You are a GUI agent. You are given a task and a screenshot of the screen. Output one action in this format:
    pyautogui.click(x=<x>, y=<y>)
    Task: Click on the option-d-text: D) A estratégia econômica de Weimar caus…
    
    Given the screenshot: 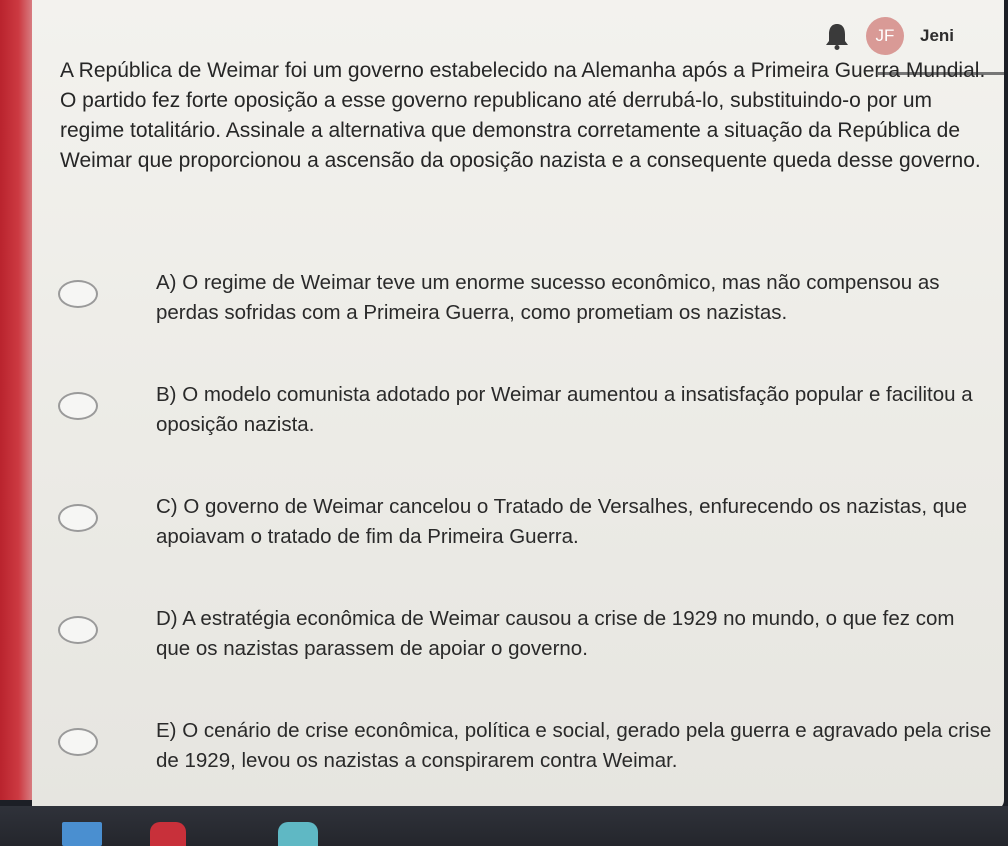 What is the action you would take?
    pyautogui.click(x=555, y=633)
    